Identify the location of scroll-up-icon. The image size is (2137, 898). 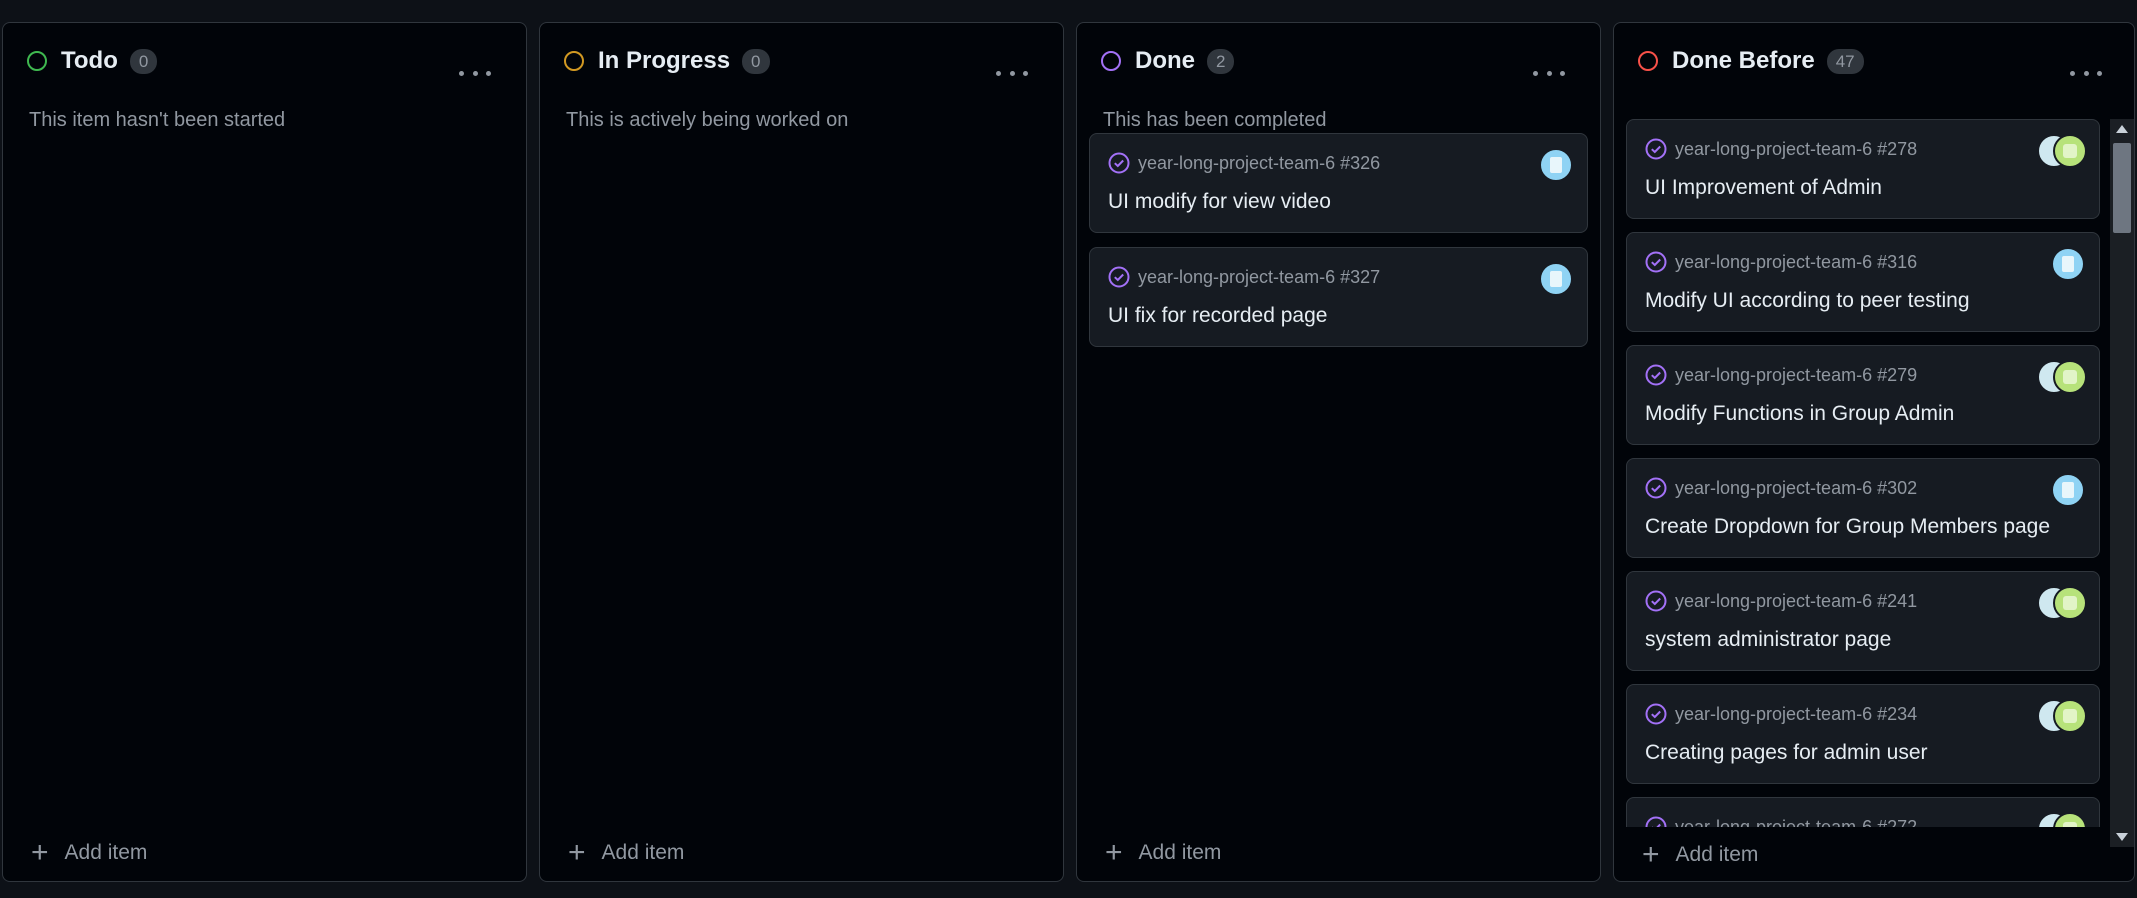
(2122, 129).